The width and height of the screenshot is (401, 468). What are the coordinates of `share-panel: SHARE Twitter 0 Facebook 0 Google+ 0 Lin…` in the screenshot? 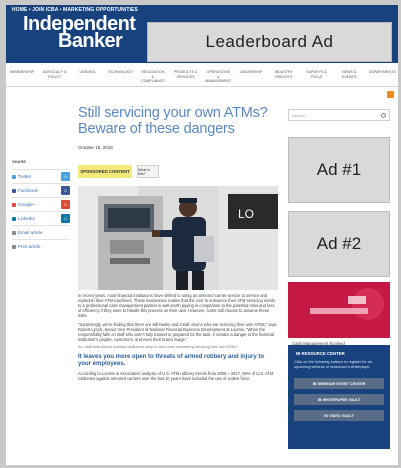 It's located at (41, 206).